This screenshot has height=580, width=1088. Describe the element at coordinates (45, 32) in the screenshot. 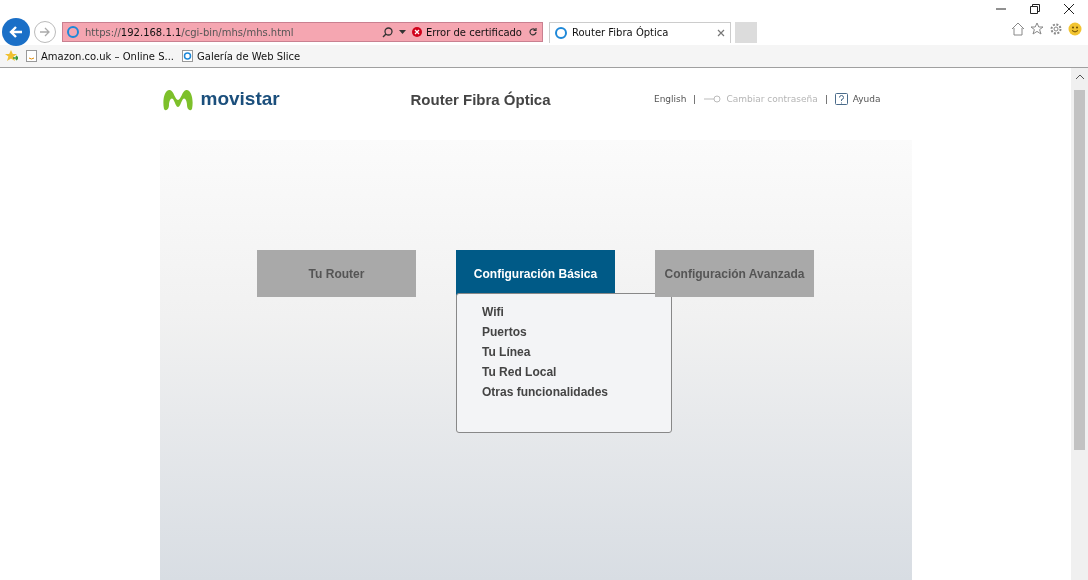

I see `arrow-right-icon` at that location.